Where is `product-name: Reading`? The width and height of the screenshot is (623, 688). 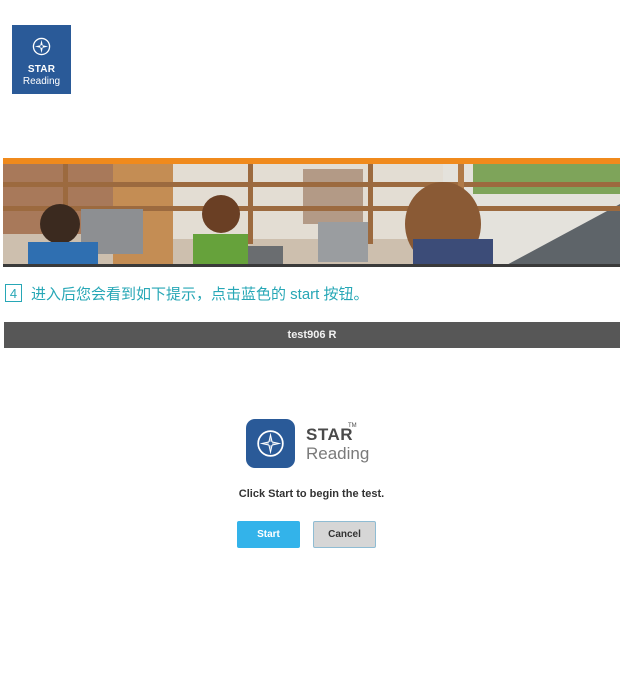
product-name: Reading is located at coordinates (338, 453).